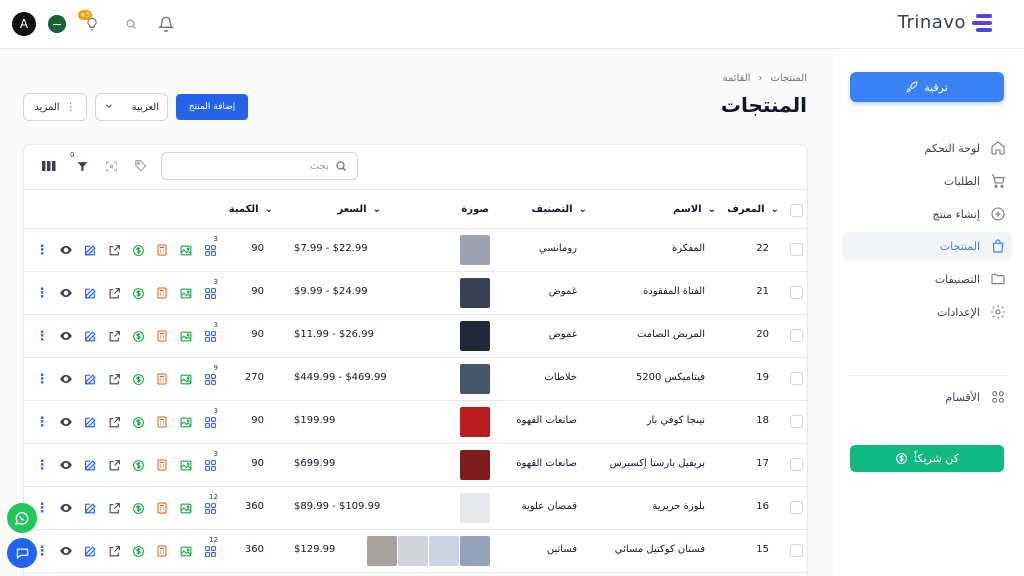 The image size is (1024, 576). What do you see at coordinates (49, 166) in the screenshot?
I see `columns-icon` at bounding box center [49, 166].